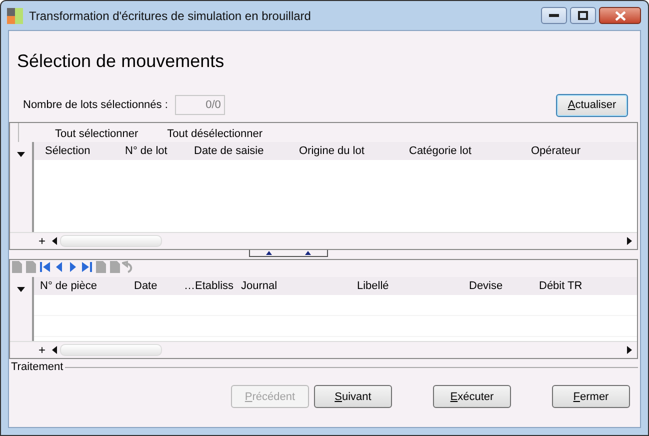 The height and width of the screenshot is (436, 649). What do you see at coordinates (246, 151) in the screenshot?
I see `column-header: Date de saisie` at bounding box center [246, 151].